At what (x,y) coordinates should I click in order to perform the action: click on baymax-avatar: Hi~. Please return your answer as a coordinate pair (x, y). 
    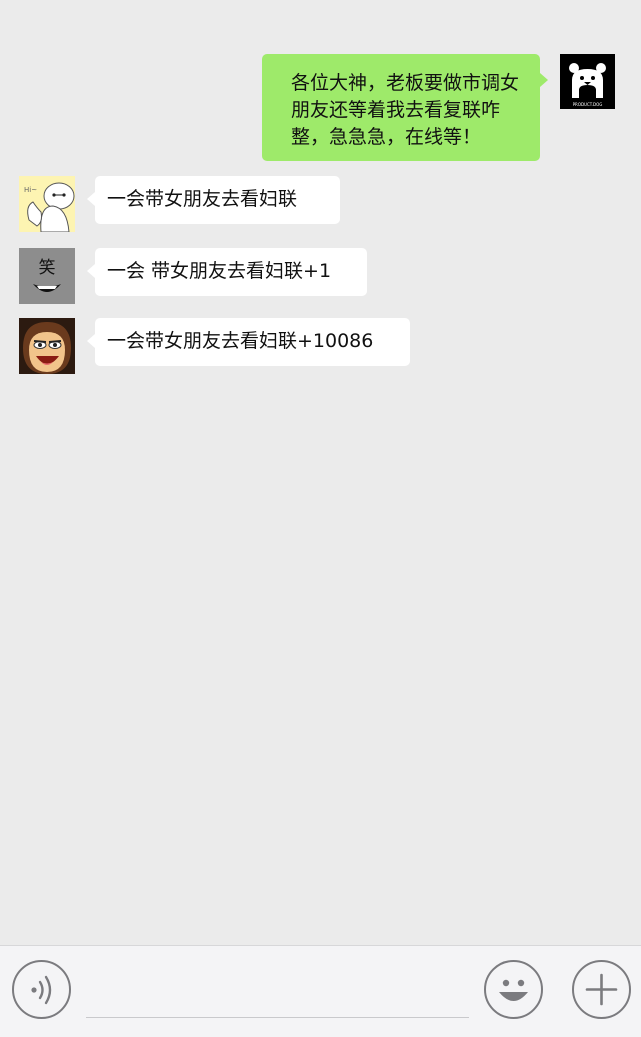
    Looking at the image, I should click on (47, 204).